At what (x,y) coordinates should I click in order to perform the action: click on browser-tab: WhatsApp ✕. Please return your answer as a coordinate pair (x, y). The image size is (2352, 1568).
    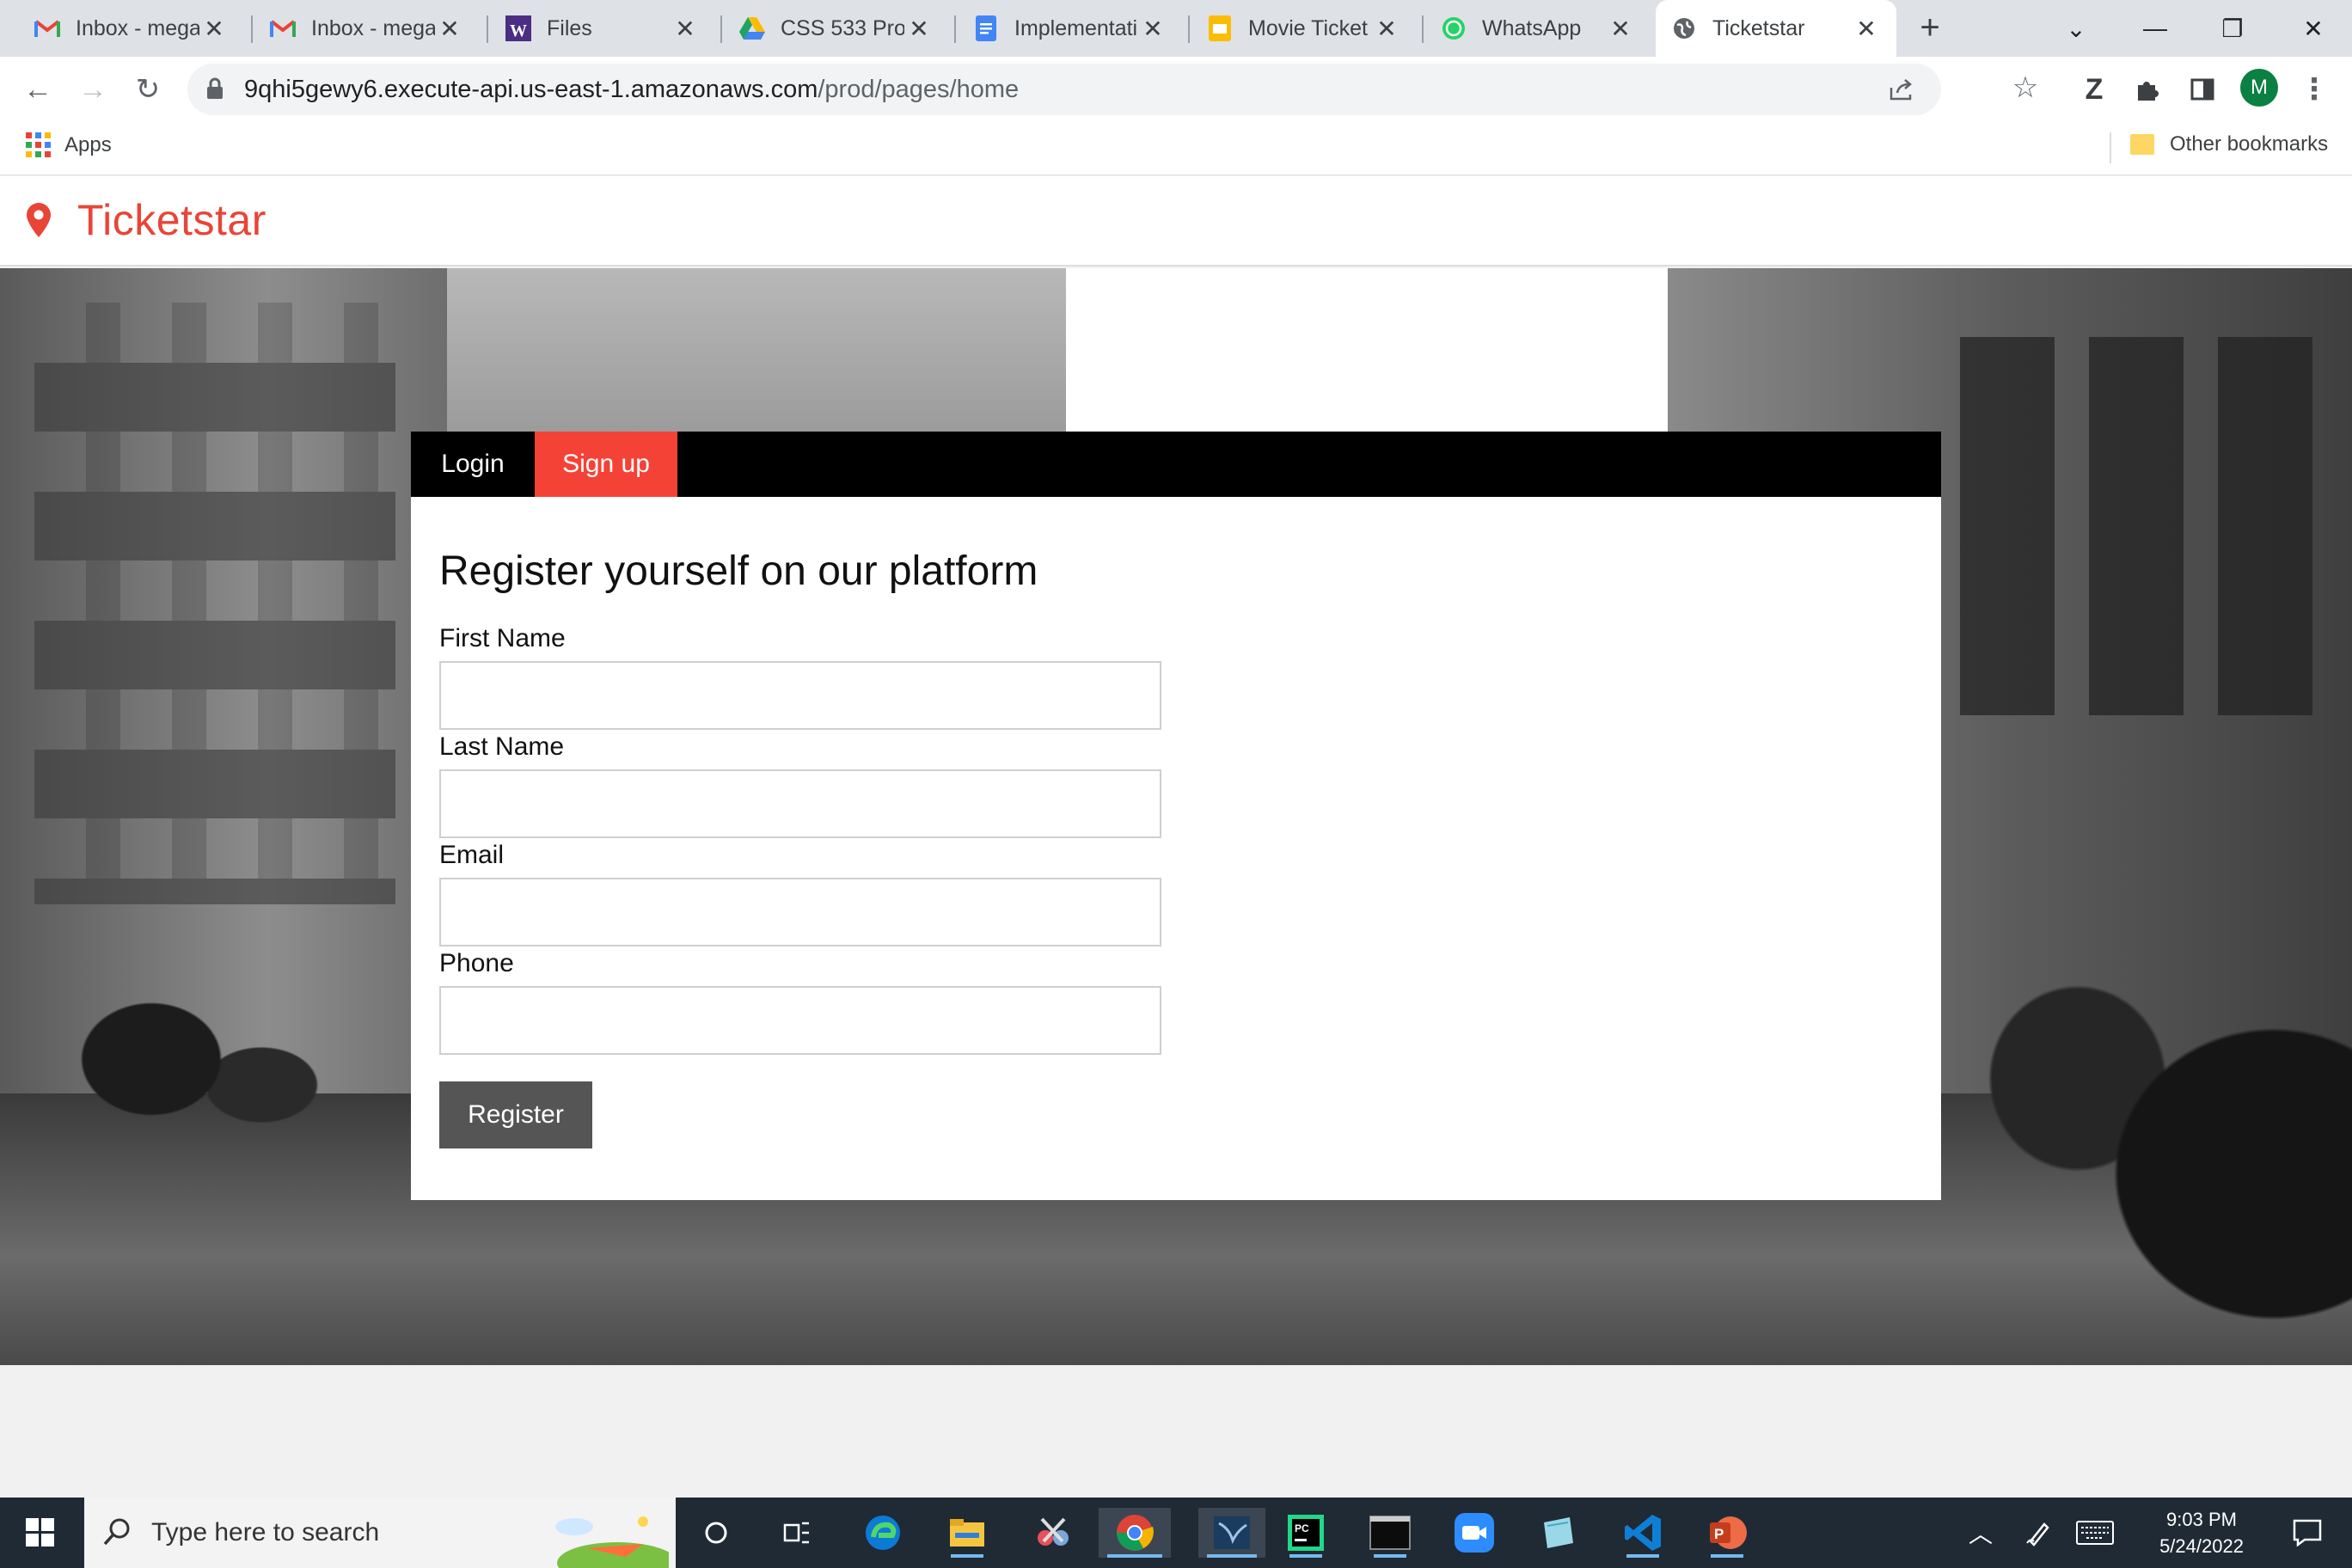
    Looking at the image, I should click on (1538, 28).